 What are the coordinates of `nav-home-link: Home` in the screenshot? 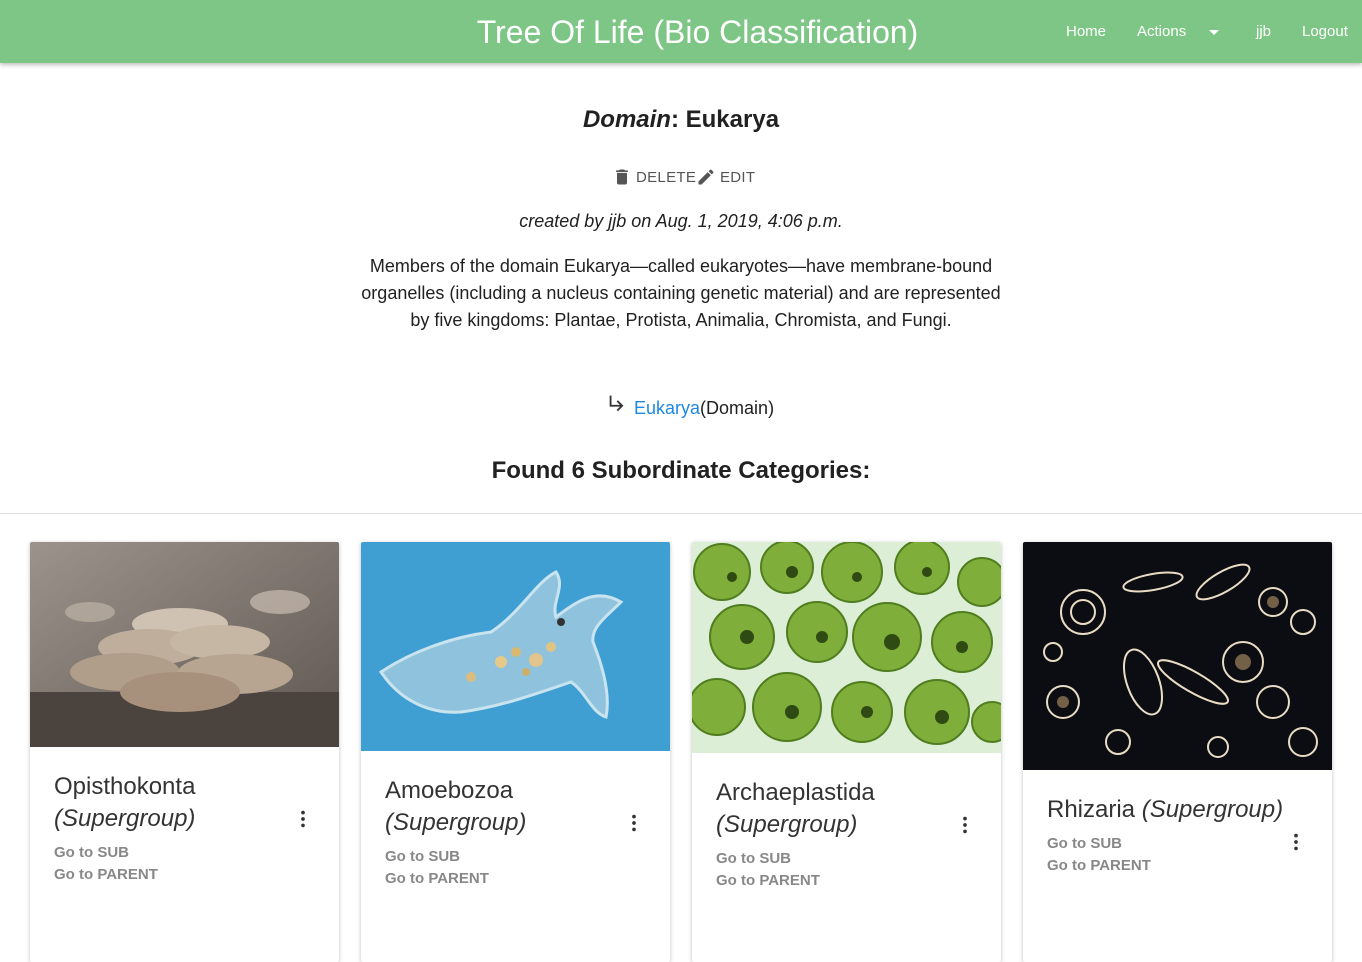 It's located at (1086, 31).